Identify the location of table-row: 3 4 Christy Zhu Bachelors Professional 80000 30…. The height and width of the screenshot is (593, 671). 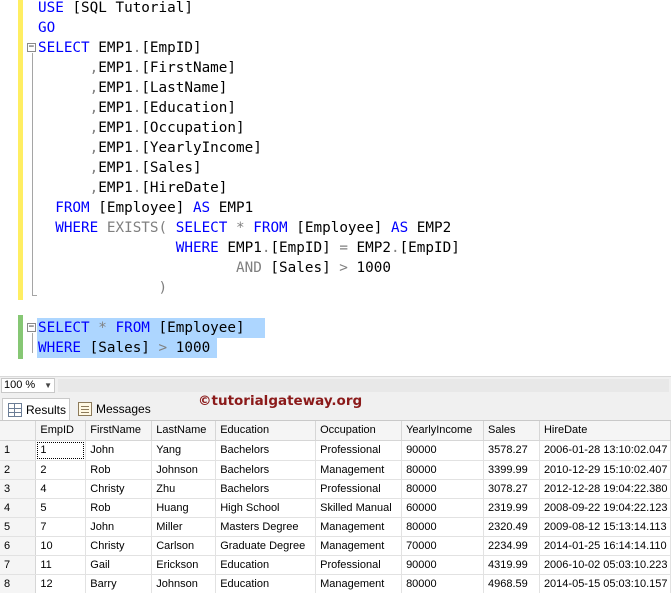
(335, 489).